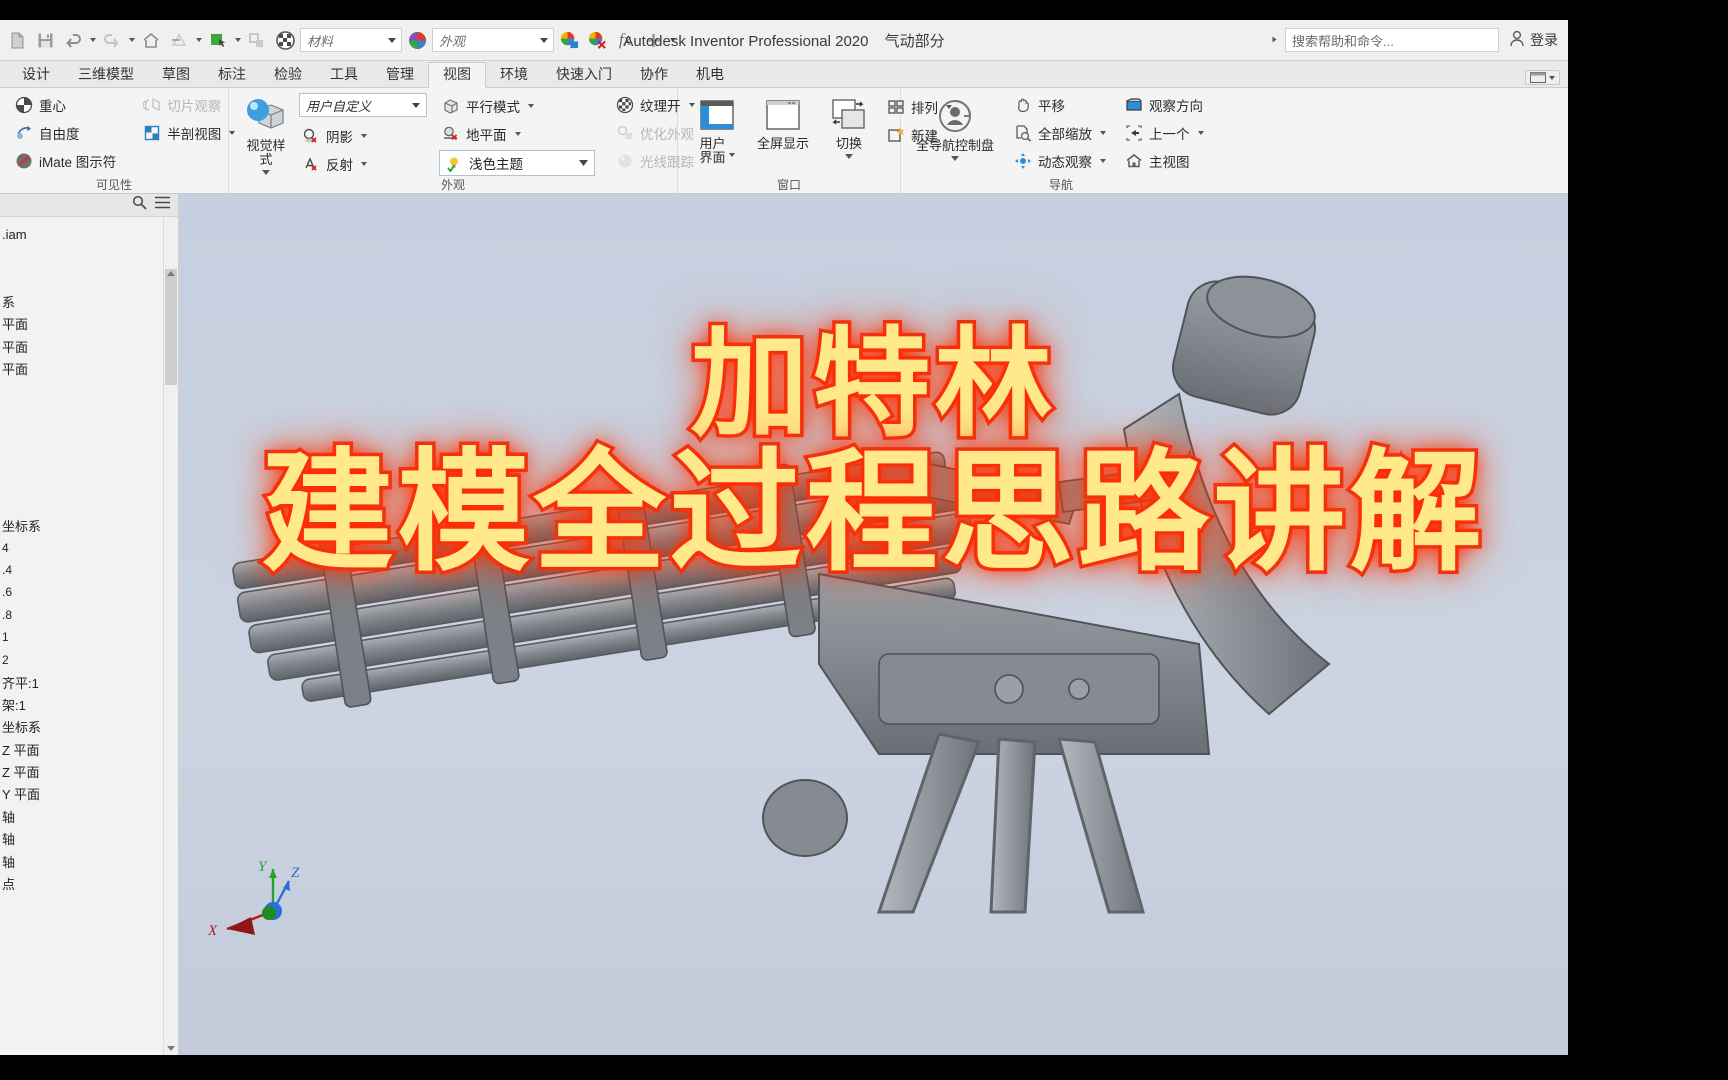 Image resolution: width=1728 pixels, height=1080 pixels. What do you see at coordinates (717, 129) in the screenshot?
I see `button-user-interface: 用户 界面` at bounding box center [717, 129].